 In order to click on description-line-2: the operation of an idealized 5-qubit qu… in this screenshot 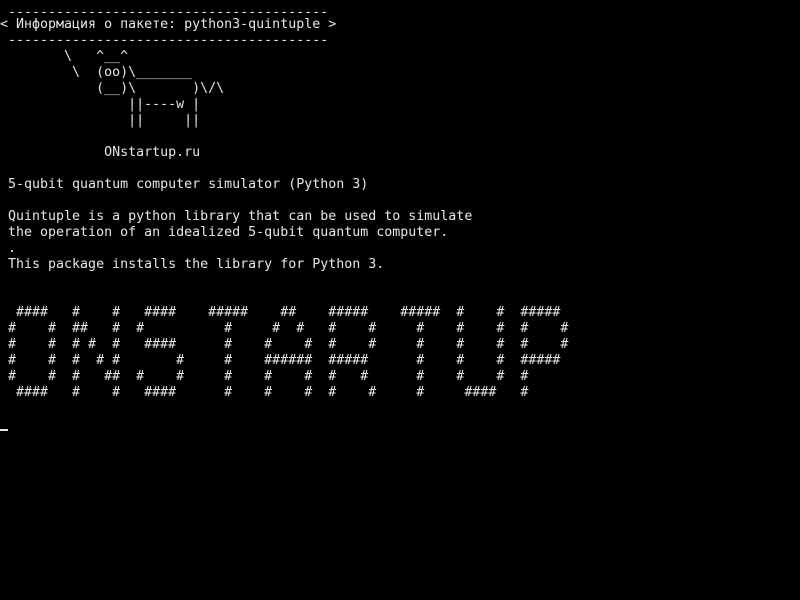, I will do `click(224, 232)`.